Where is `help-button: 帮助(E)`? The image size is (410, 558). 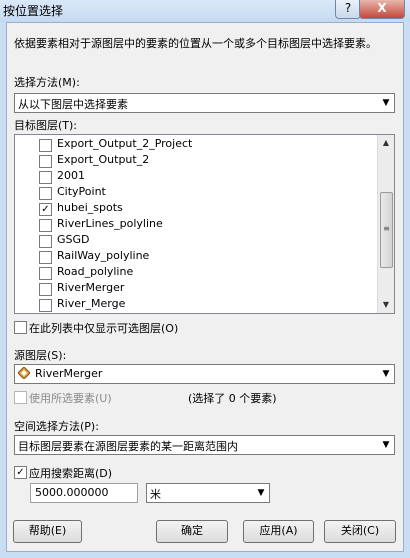
help-button: 帮助(E) is located at coordinates (47, 531).